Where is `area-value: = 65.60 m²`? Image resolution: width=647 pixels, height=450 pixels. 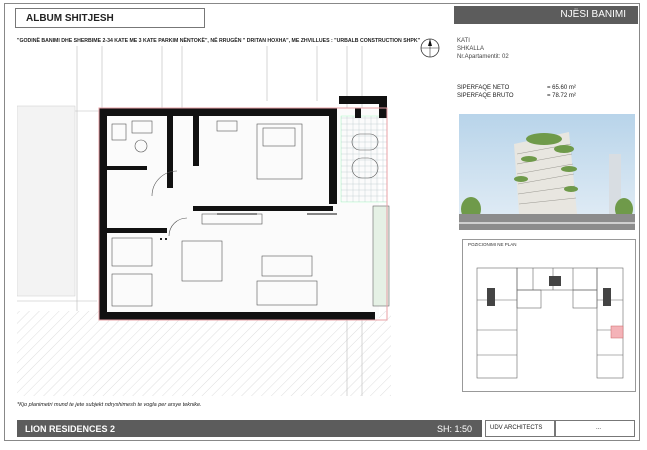
area-value: = 65.60 m² is located at coordinates (561, 88).